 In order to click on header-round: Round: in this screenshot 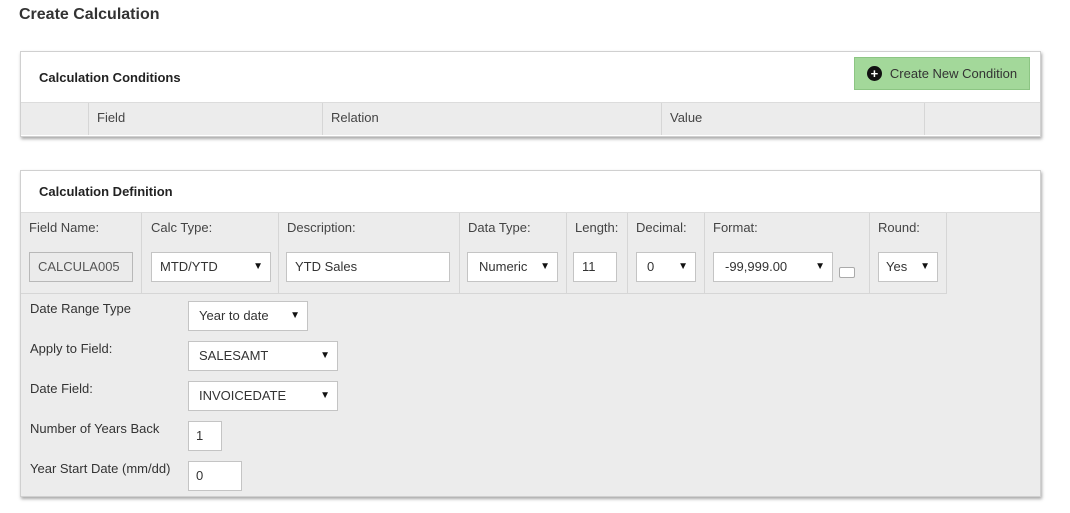, I will do `click(908, 229)`.